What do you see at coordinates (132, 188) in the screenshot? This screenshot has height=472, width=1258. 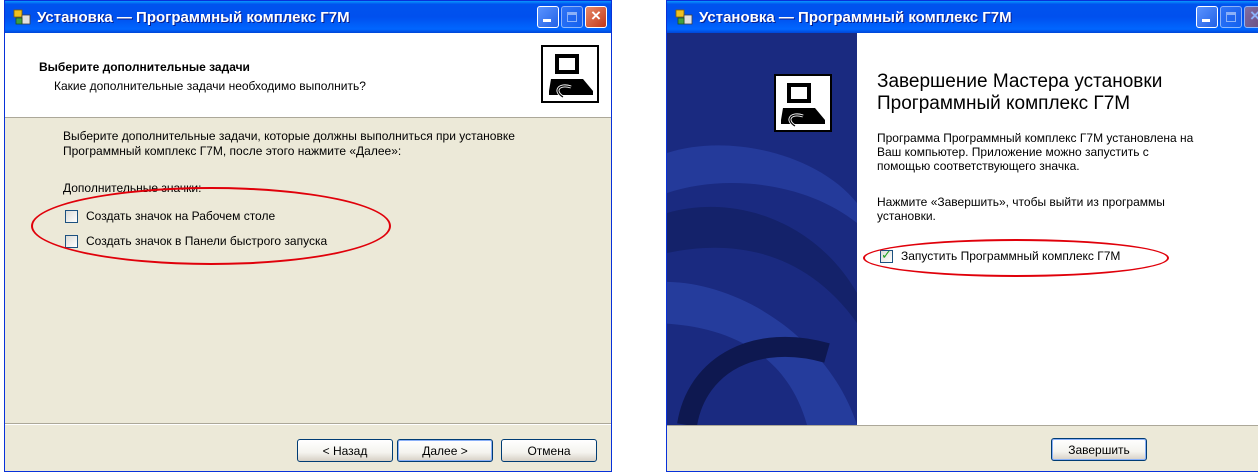 I see `additional-icons-label: Дополнительные значки:` at bounding box center [132, 188].